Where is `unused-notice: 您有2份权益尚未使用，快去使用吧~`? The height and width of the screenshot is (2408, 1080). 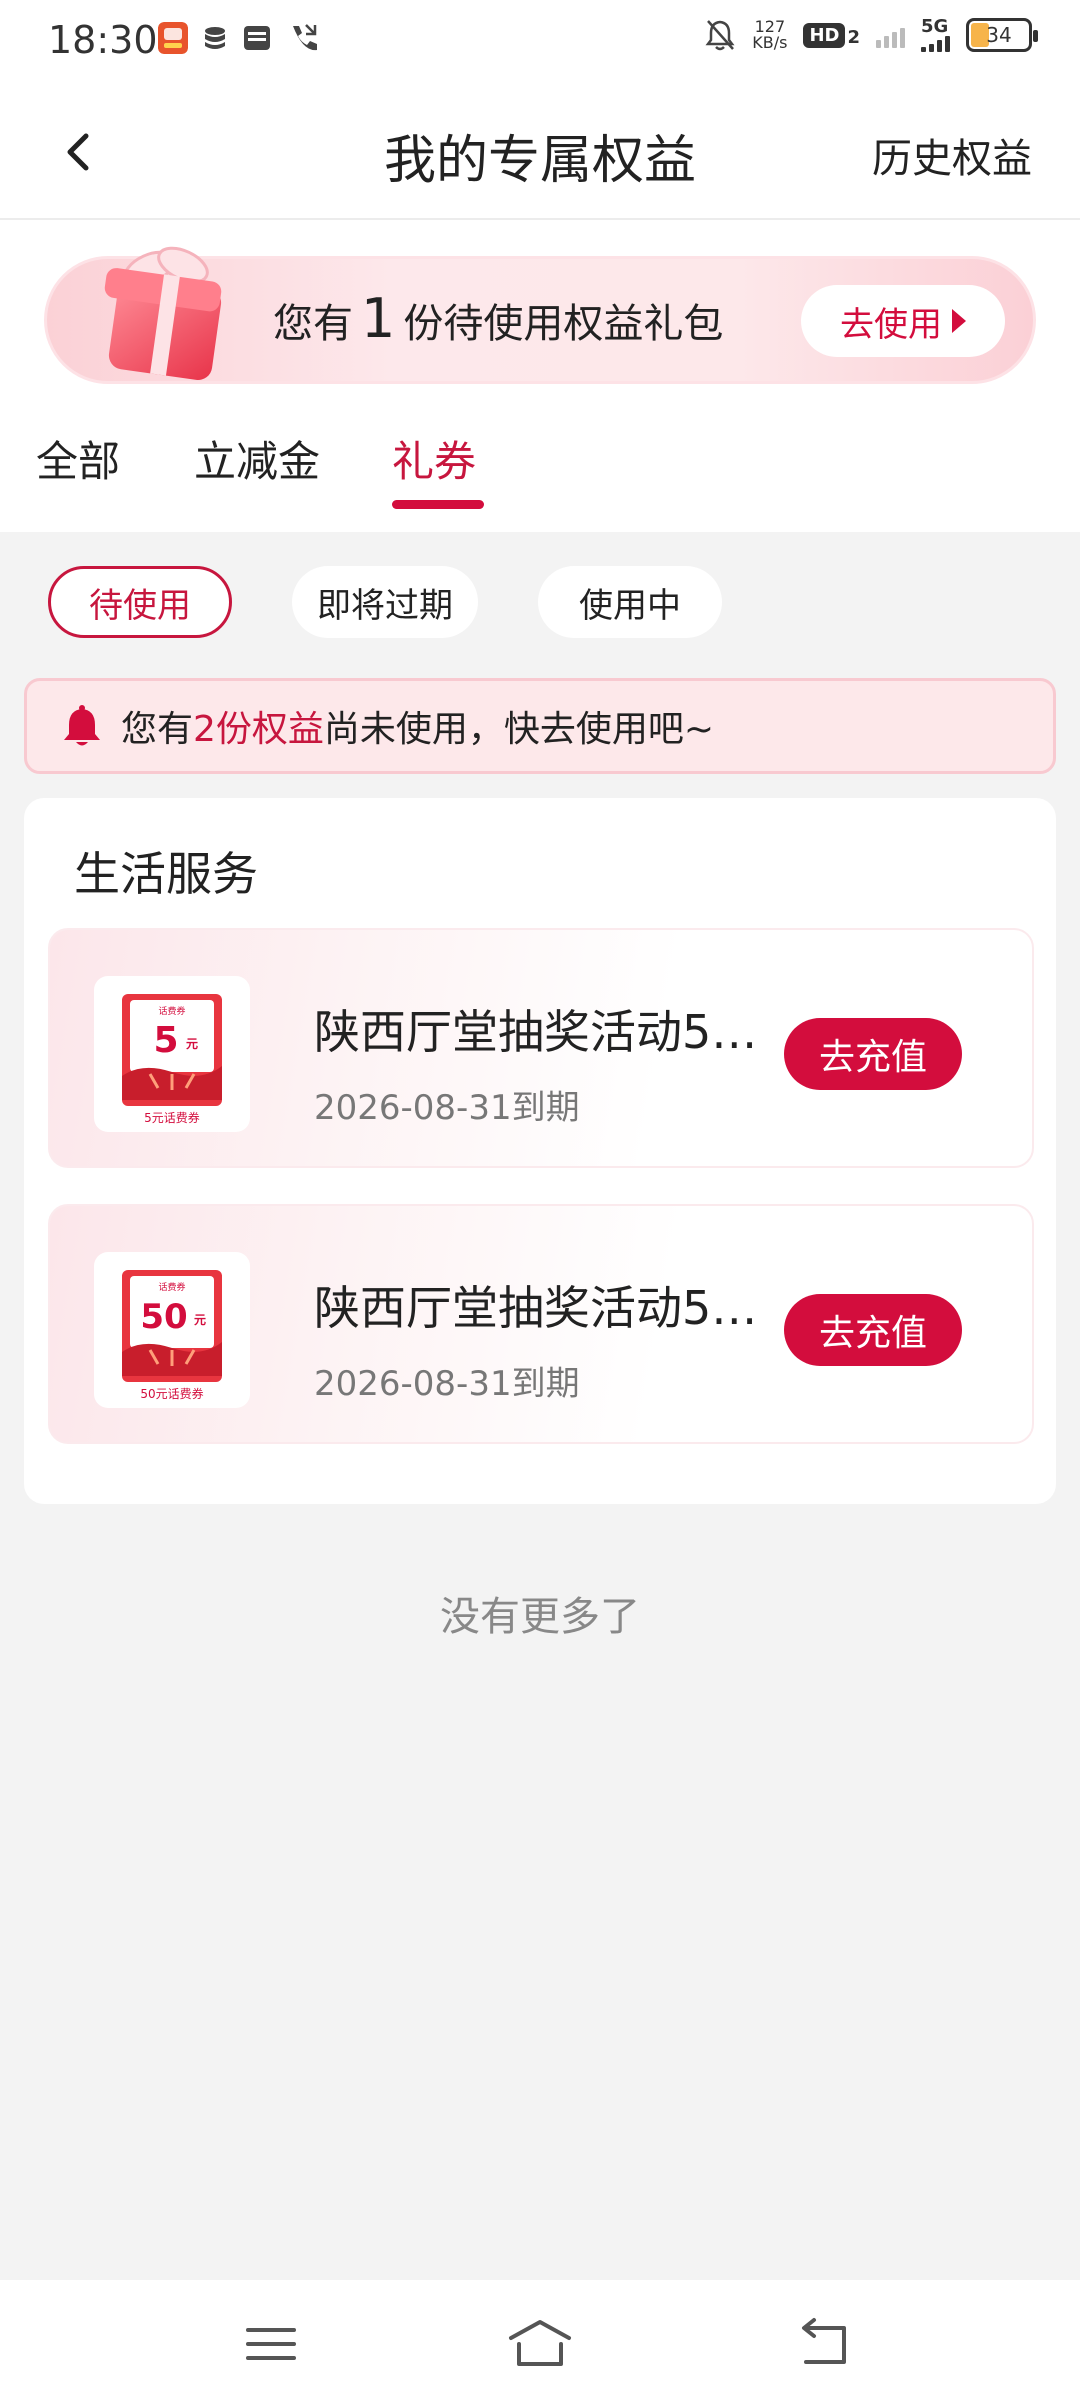 unused-notice: 您有2份权益尚未使用，快去使用吧~ is located at coordinates (540, 726).